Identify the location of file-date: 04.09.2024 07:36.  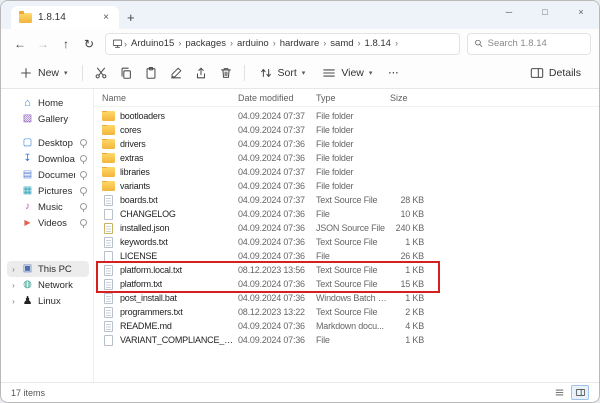
(271, 214).